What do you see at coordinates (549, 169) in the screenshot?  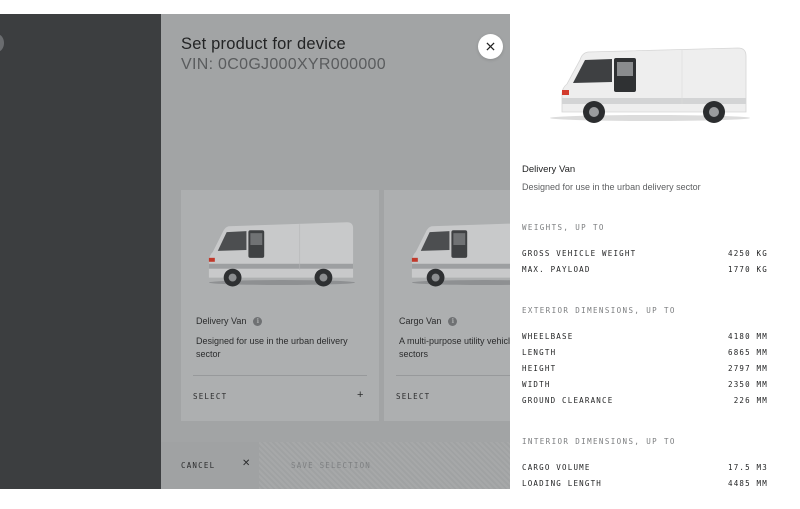 I see `details-title: Delivery Van` at bounding box center [549, 169].